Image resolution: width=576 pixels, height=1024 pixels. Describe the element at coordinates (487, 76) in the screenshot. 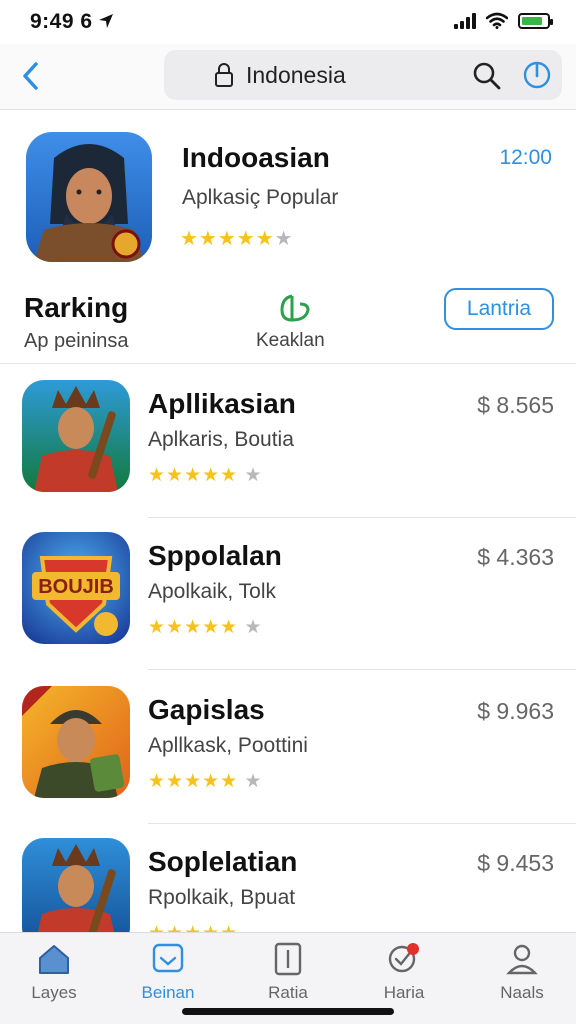

I see `search-icon` at that location.